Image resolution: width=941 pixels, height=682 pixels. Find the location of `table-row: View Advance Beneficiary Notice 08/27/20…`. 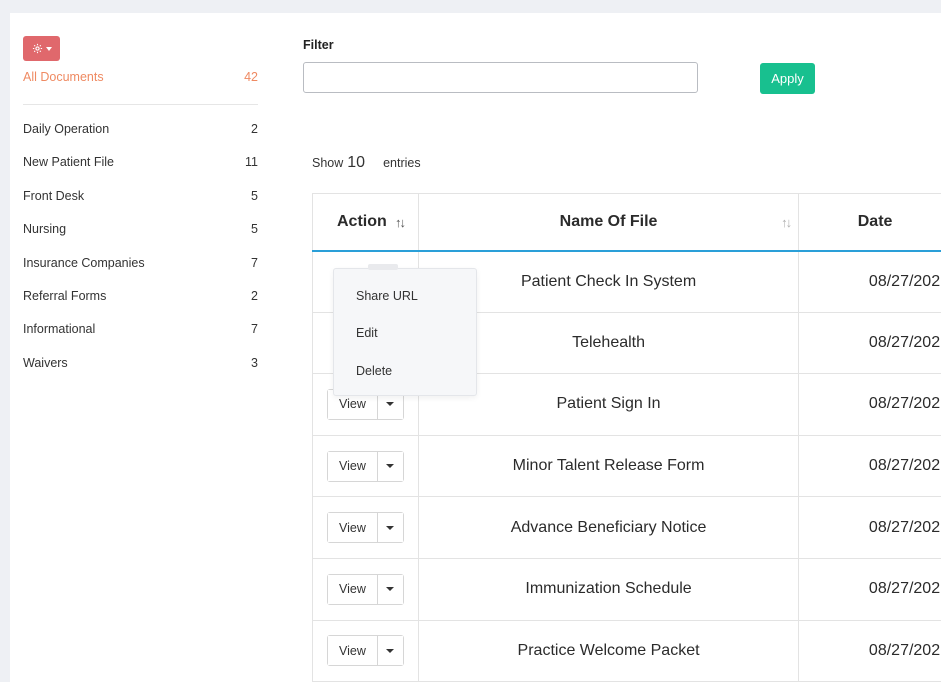

table-row: View Advance Beneficiary Notice 08/27/20… is located at coordinates (626, 527).